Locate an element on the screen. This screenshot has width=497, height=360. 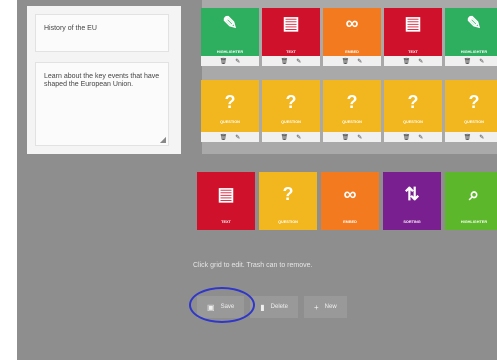
palette-tile: ∞ EMBED is located at coordinates (350, 201).